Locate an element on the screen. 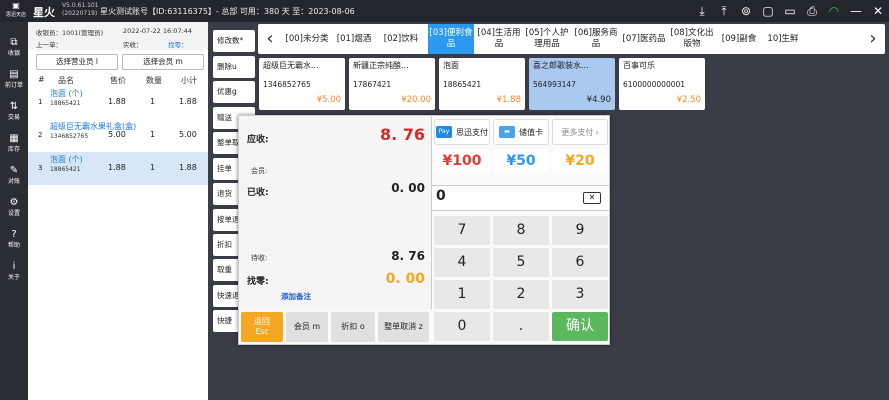 The width and height of the screenshot is (889, 400). table-row: 3 泡面 (个) 18865421 1.88 1 1.88 is located at coordinates (118, 168).